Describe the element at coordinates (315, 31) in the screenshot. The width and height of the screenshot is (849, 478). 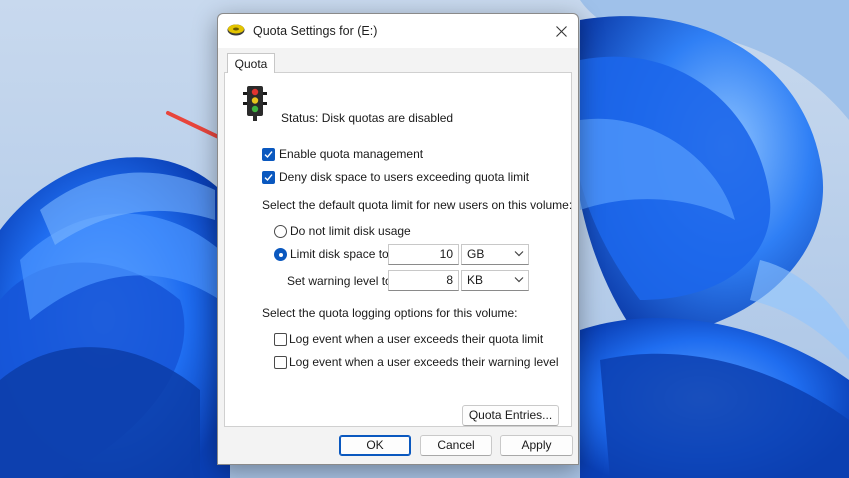
I see `dialog-title: Quota Settings for (E:)` at that location.